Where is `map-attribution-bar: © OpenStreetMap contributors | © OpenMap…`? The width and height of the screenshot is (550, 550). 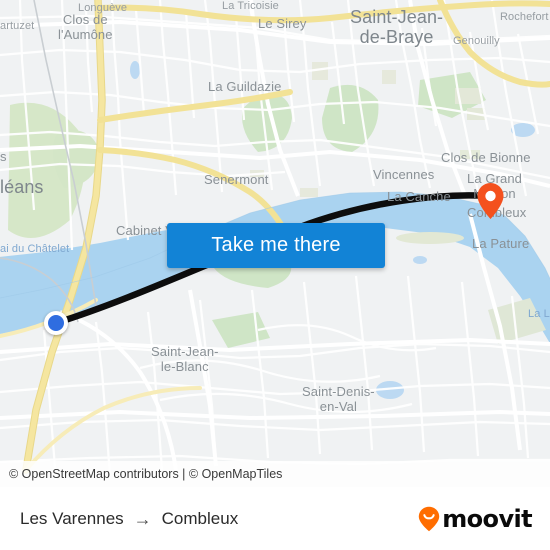 map-attribution-bar: © OpenStreetMap contributors | © OpenMap… is located at coordinates (275, 474).